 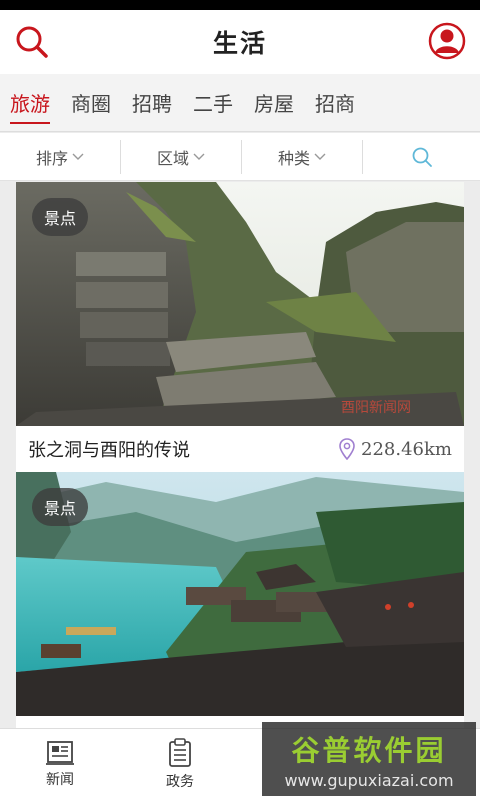 I want to click on newspaper-icon, so click(x=60, y=753).